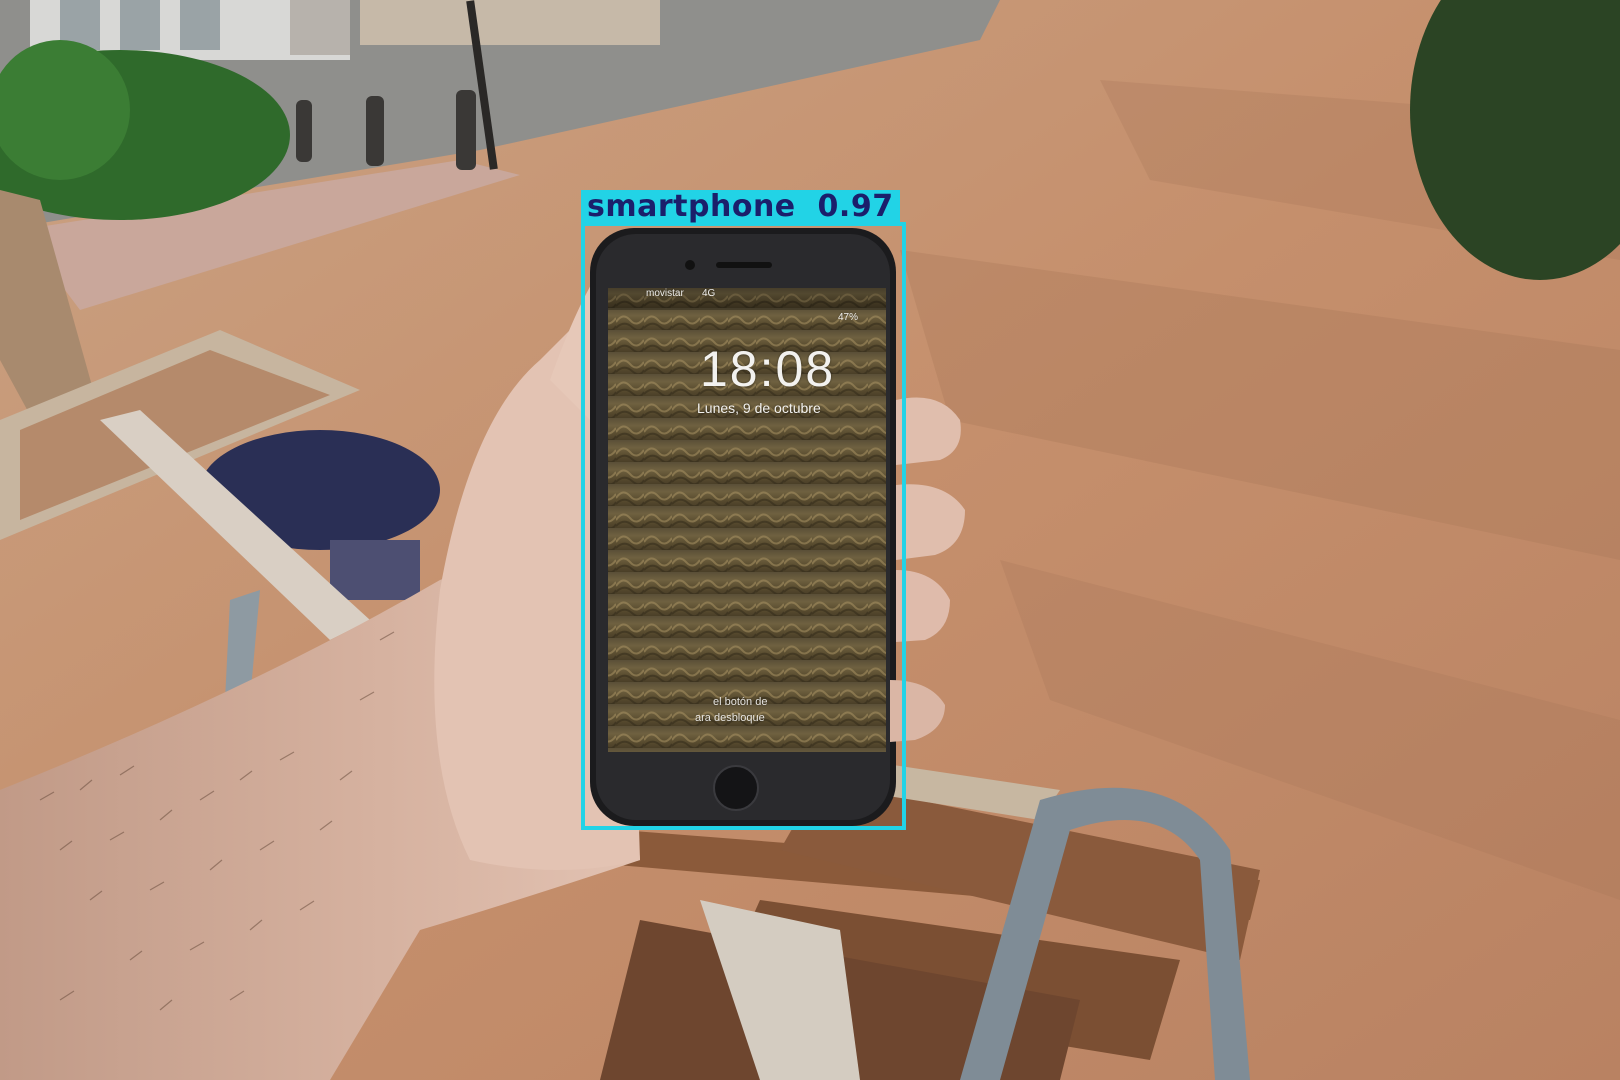 This screenshot has width=1620, height=1080. What do you see at coordinates (691, 206) in the screenshot?
I see `detection-class: smartphone` at bounding box center [691, 206].